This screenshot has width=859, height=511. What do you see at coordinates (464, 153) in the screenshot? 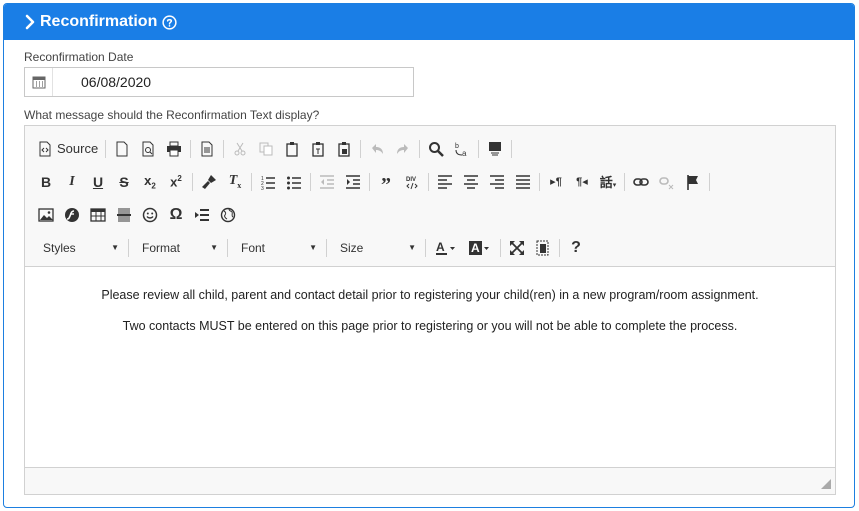
I see `svg-text: a` at bounding box center [464, 153].